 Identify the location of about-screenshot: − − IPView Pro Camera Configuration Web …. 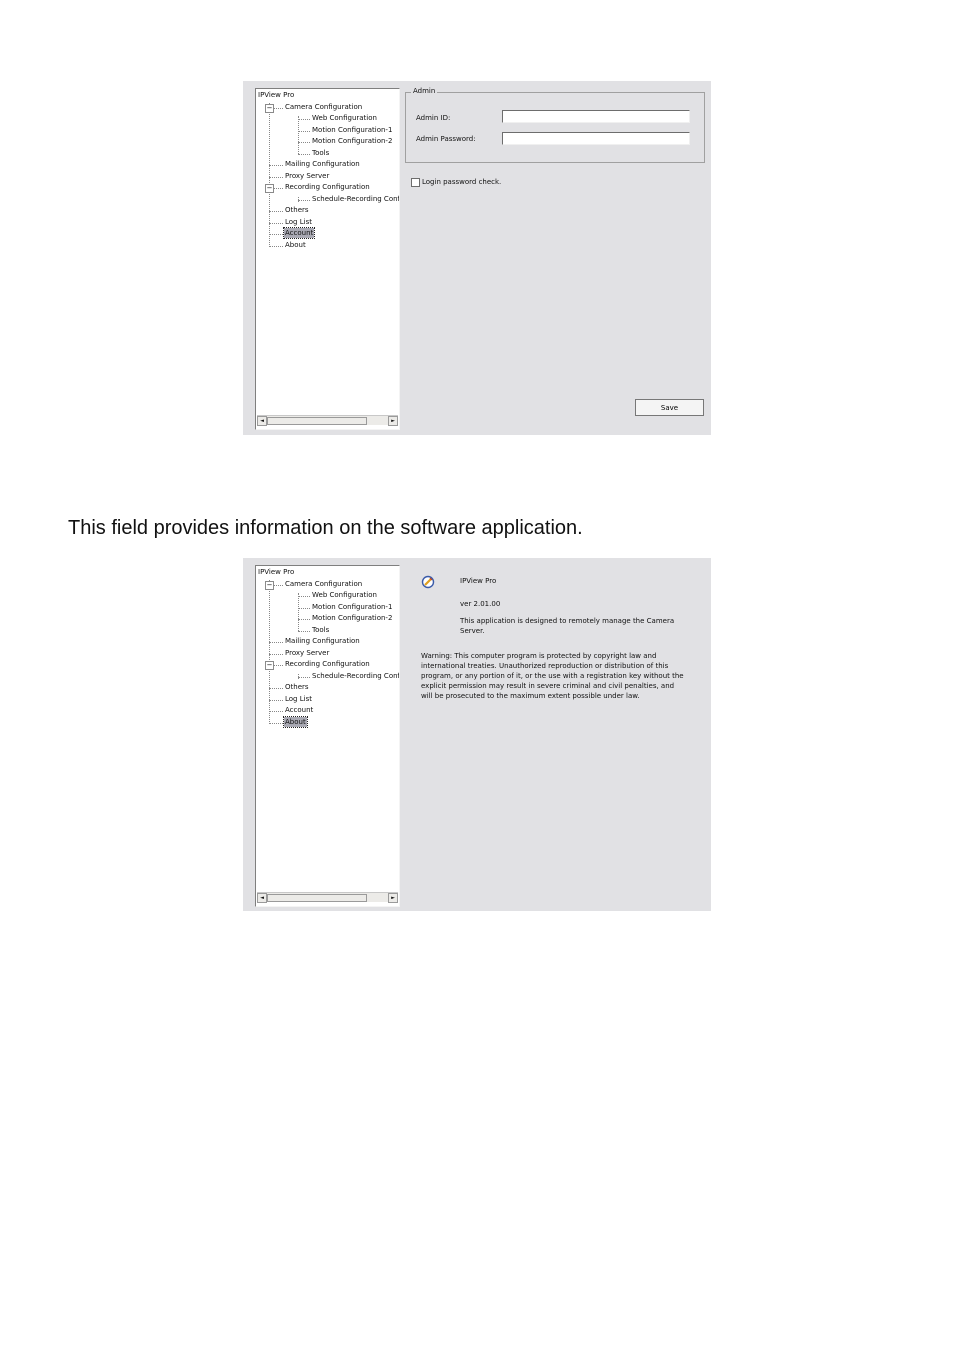
(477, 734).